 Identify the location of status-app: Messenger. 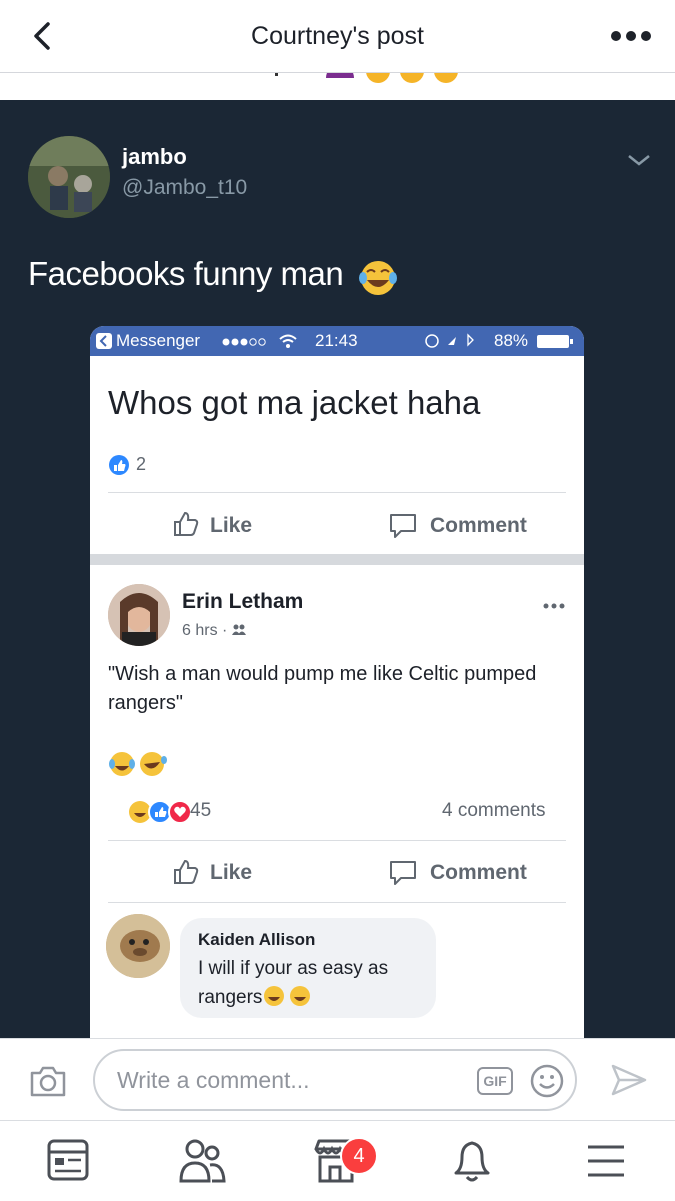
(158, 340).